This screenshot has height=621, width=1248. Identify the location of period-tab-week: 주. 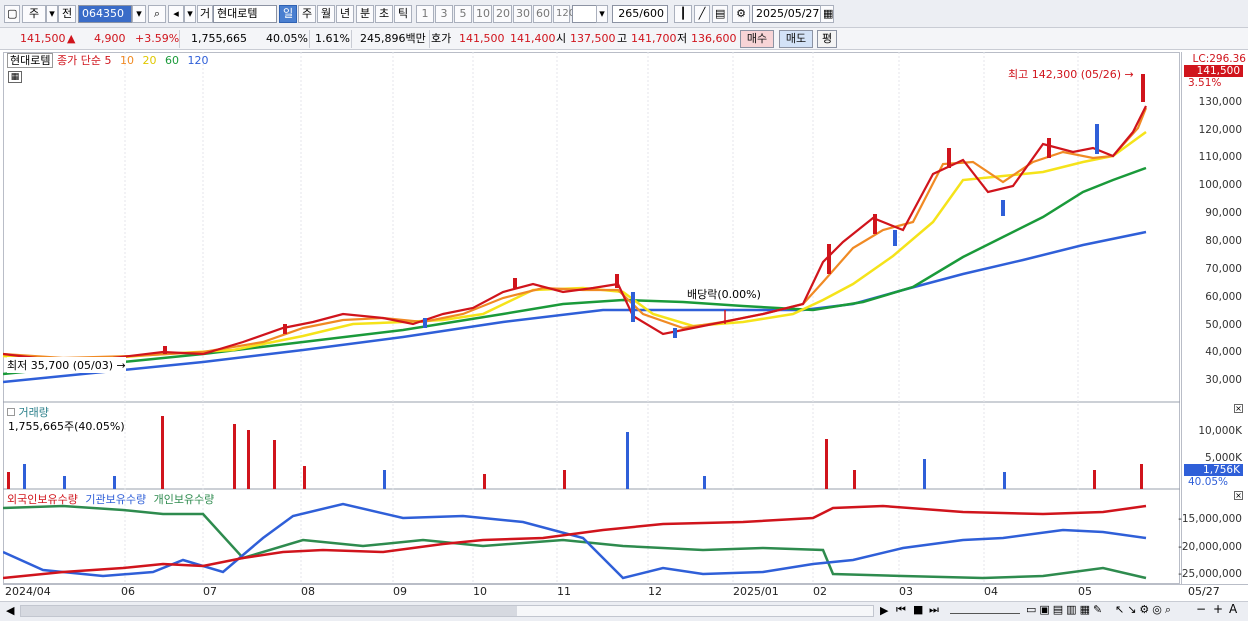
(307, 14).